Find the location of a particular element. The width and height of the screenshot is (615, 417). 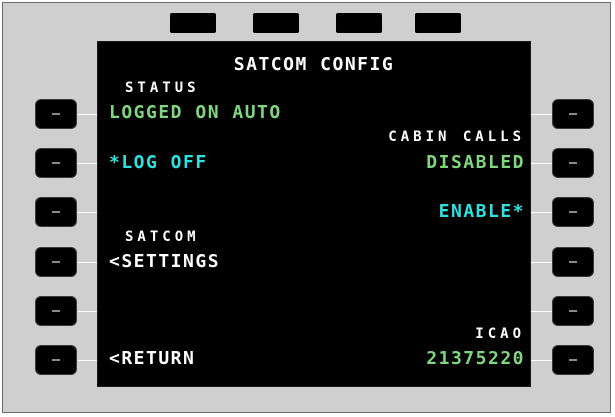

lsk-tick-2l is located at coordinates (88, 163).